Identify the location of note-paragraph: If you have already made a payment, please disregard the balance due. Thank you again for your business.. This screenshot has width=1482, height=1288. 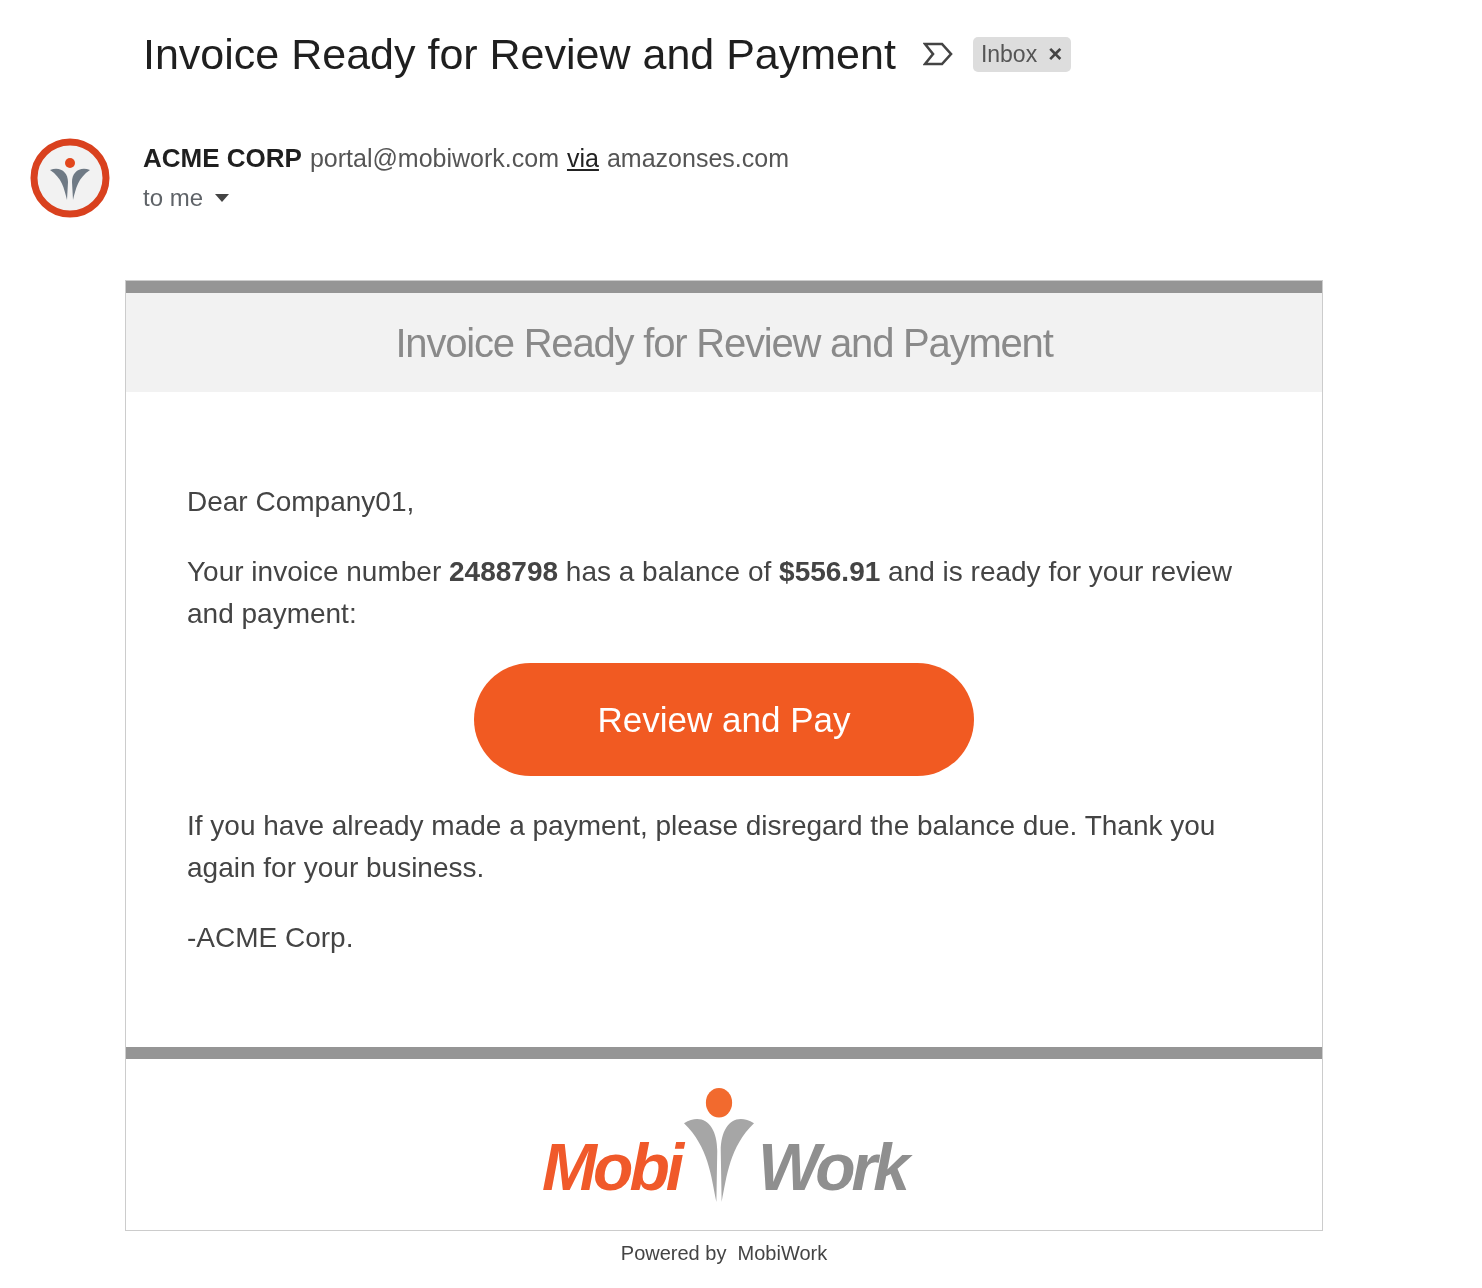
(702, 847).